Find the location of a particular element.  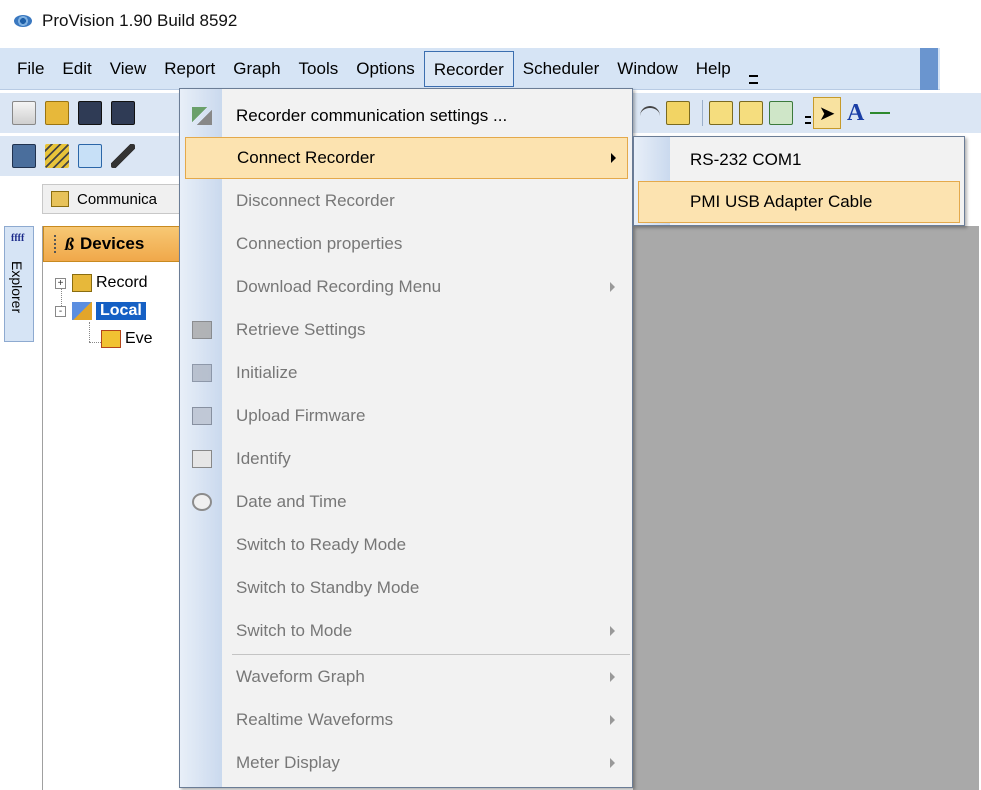

tree-item-local: - Local is located at coordinates (100, 311).